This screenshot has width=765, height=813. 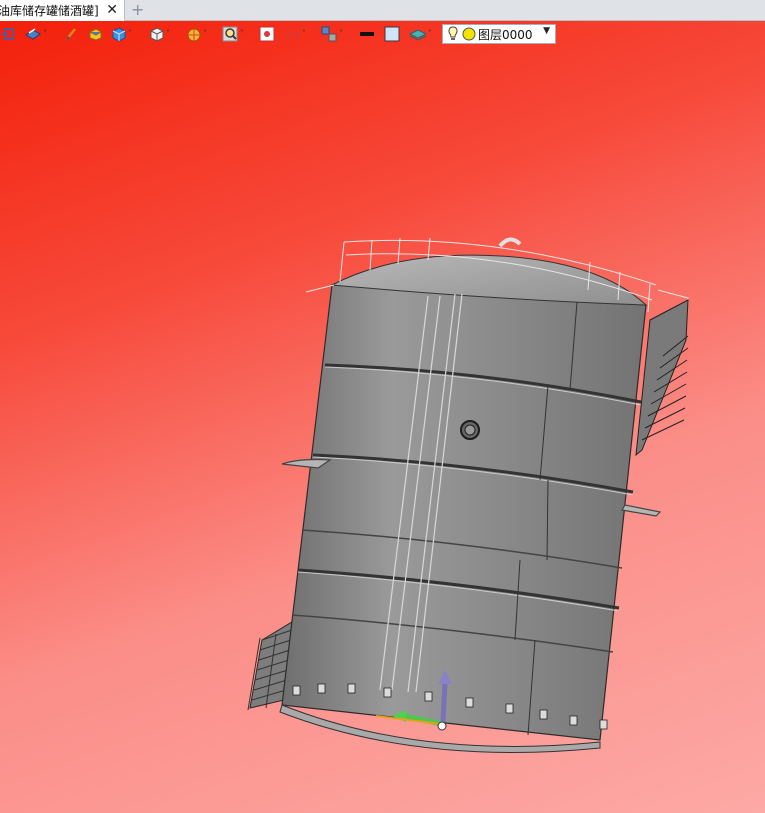 What do you see at coordinates (295, 34) in the screenshot?
I see `measure-icon: ˅` at bounding box center [295, 34].